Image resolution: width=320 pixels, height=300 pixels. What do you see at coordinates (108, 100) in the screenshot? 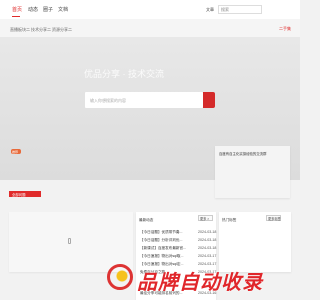
I see `hero-search-placeholder: 输入你想搜索的内容` at bounding box center [108, 100].